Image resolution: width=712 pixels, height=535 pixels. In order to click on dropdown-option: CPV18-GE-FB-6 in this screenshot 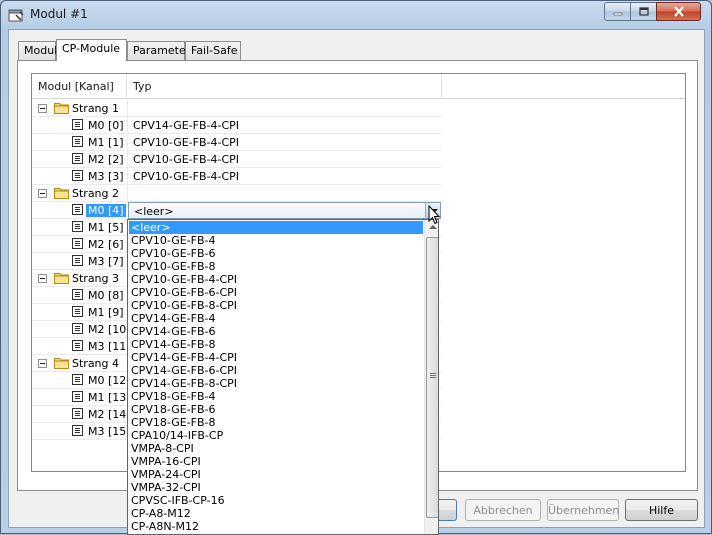, I will do `click(276, 409)`.